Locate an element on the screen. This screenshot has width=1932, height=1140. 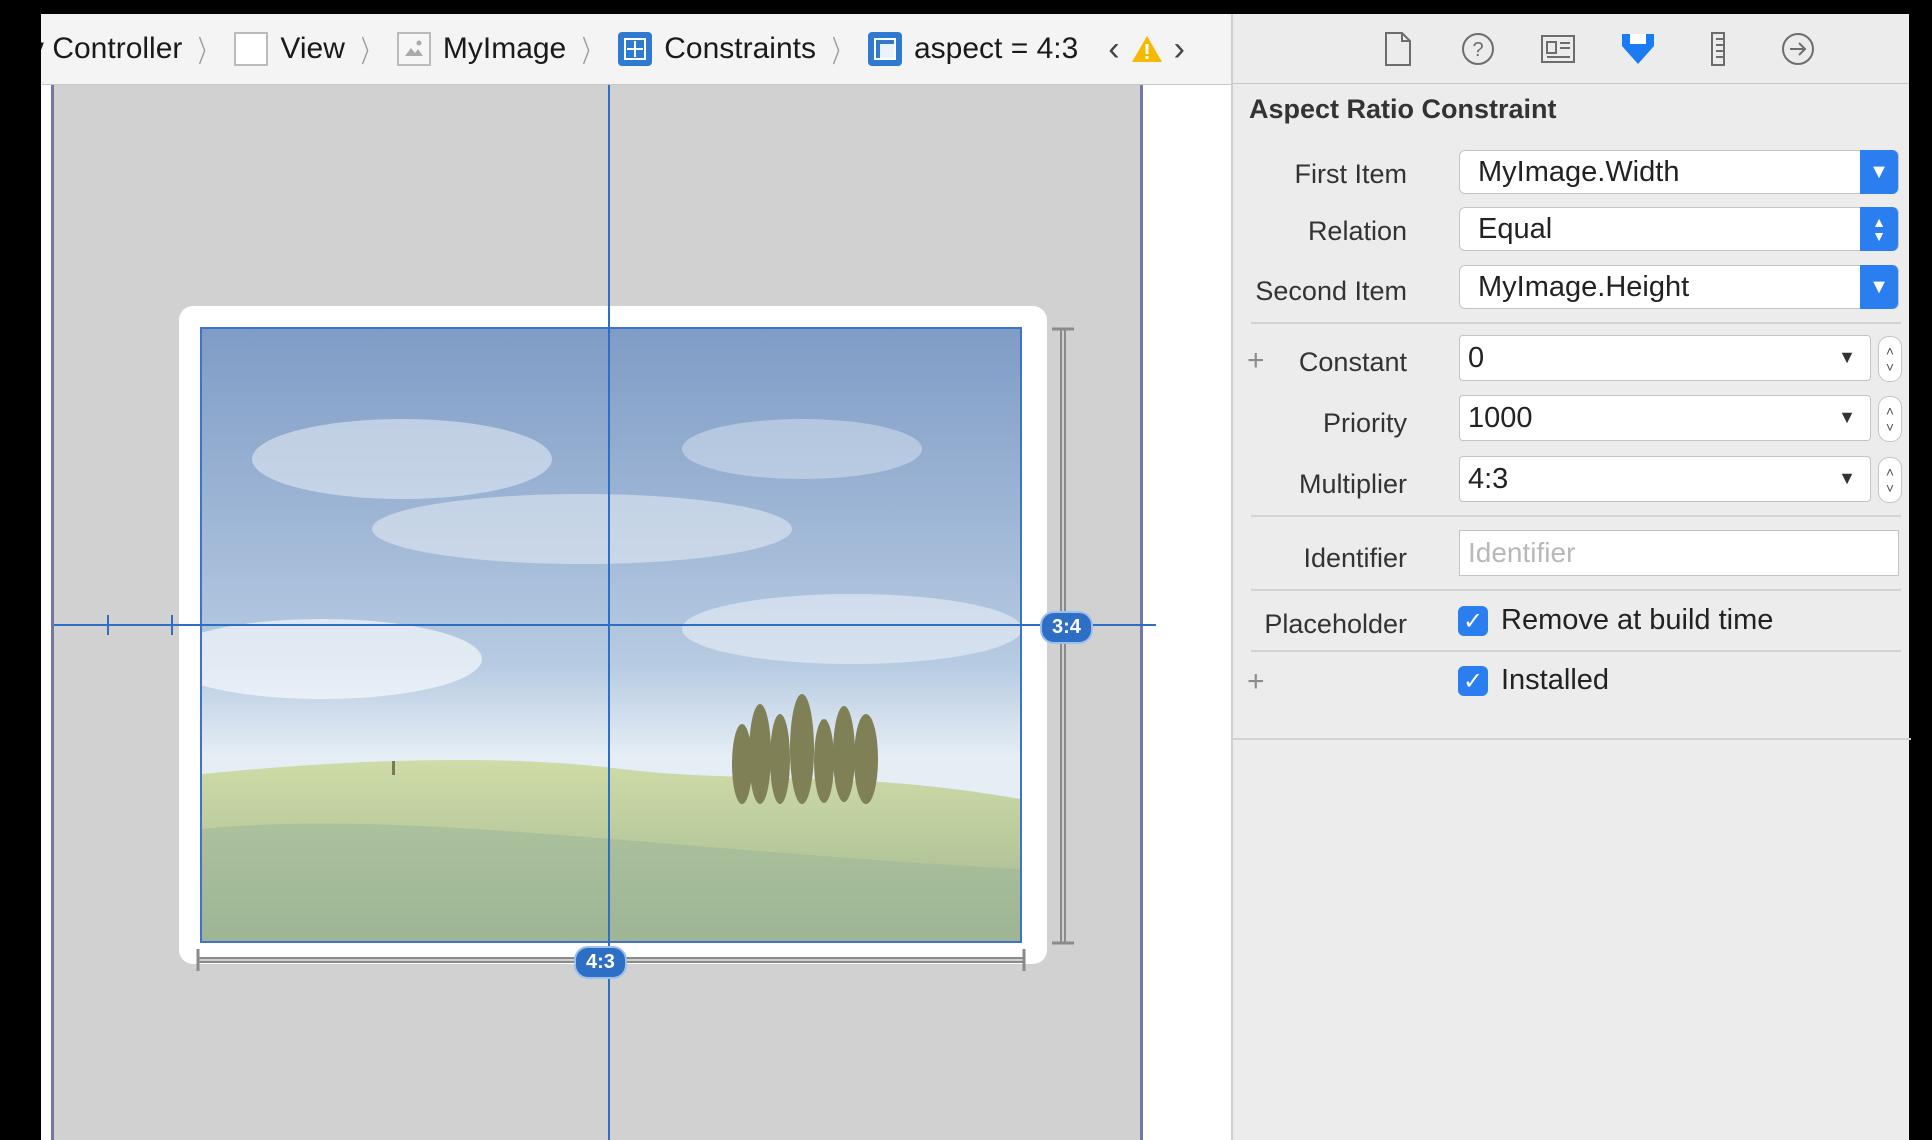
height-aspect-badge: 3:4 is located at coordinates (1066, 627).